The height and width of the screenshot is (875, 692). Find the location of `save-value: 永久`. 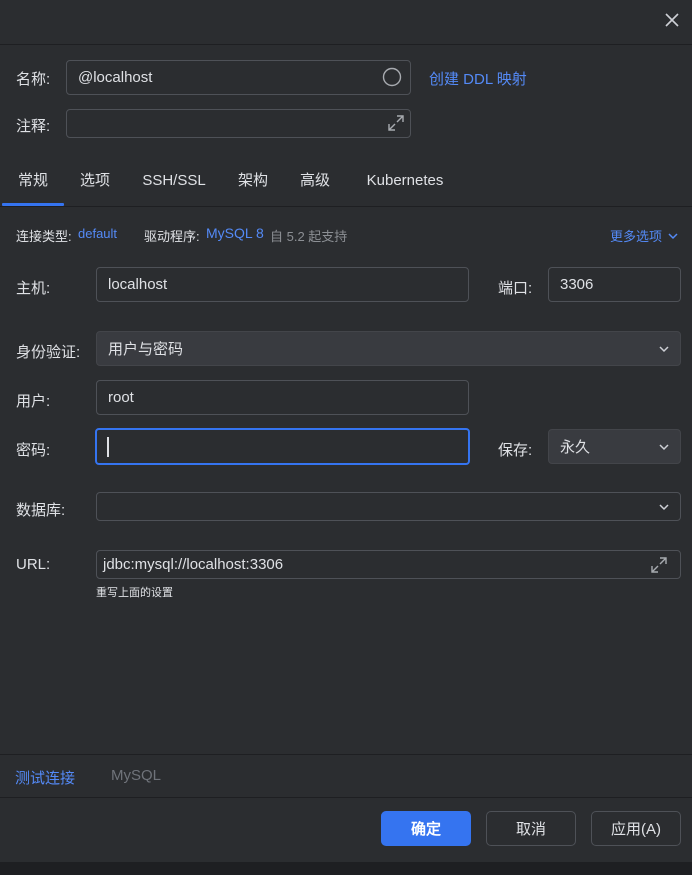

save-value: 永久 is located at coordinates (575, 447).